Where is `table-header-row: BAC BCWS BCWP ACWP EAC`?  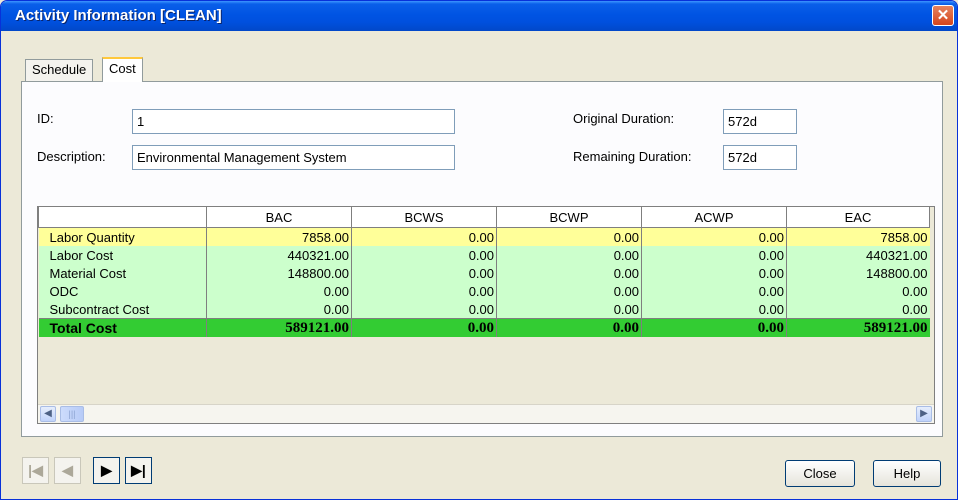
table-header-row: BAC BCWS BCWP ACWP EAC is located at coordinates (484, 217).